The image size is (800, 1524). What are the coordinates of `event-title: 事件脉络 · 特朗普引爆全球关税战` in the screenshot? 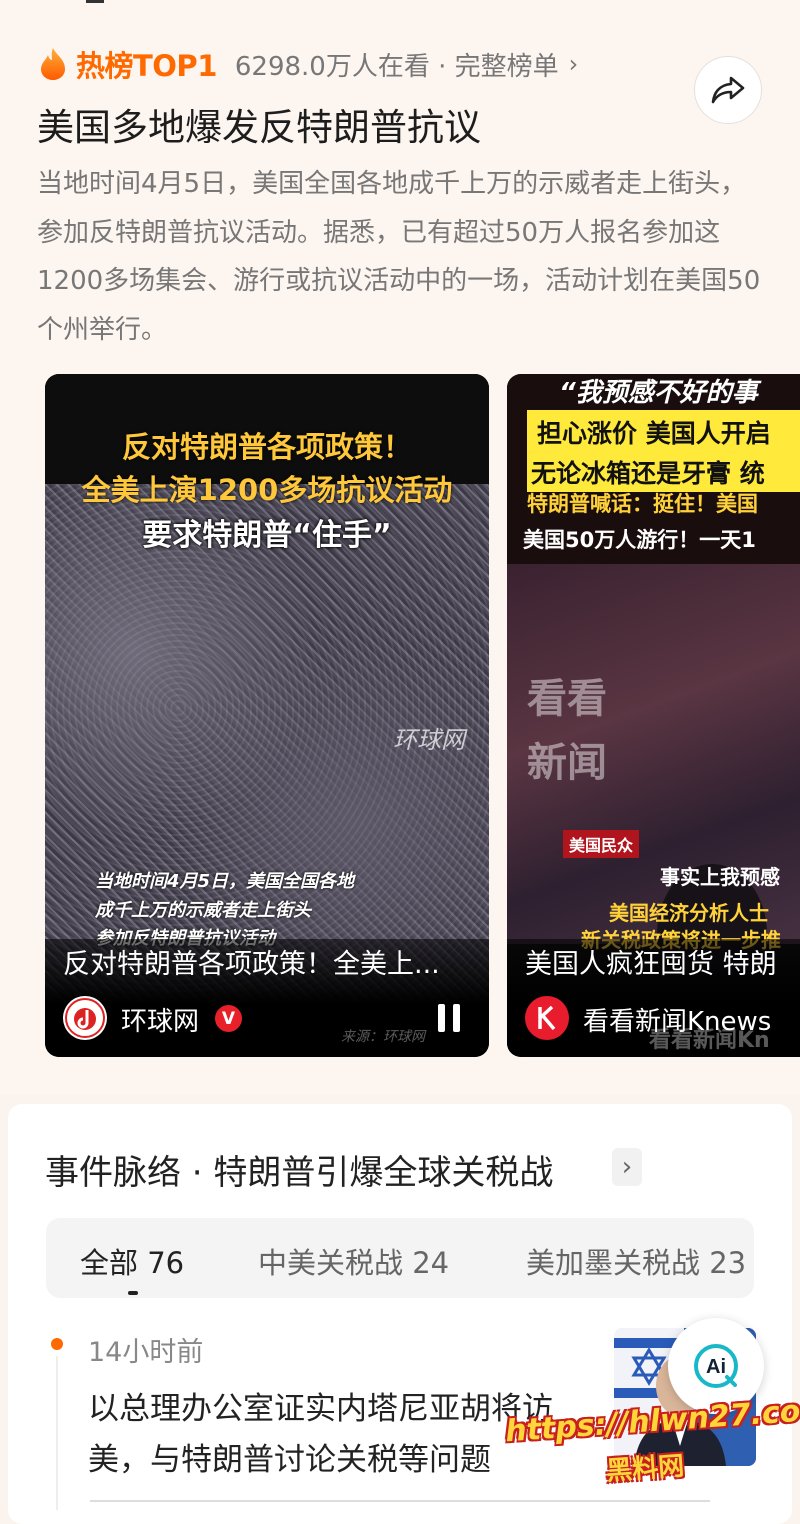 It's located at (299, 1169).